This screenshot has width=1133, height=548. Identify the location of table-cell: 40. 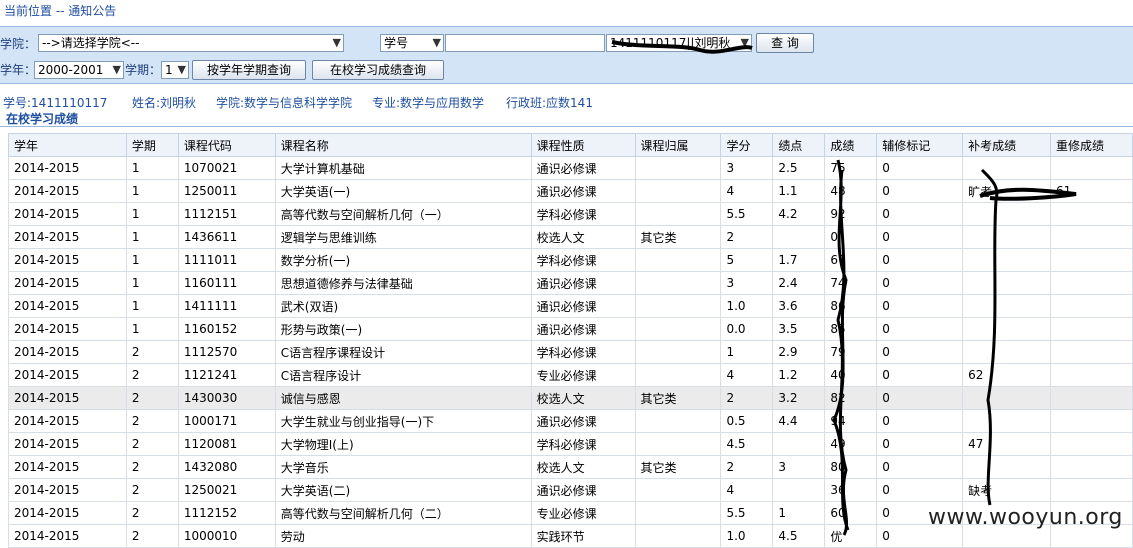
(851, 375).